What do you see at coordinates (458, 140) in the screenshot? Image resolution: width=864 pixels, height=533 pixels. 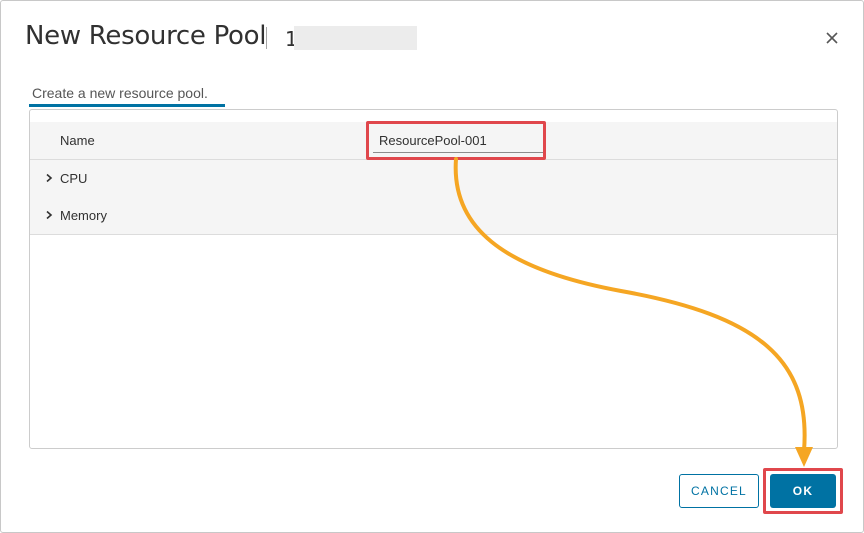 I see `name-input` at bounding box center [458, 140].